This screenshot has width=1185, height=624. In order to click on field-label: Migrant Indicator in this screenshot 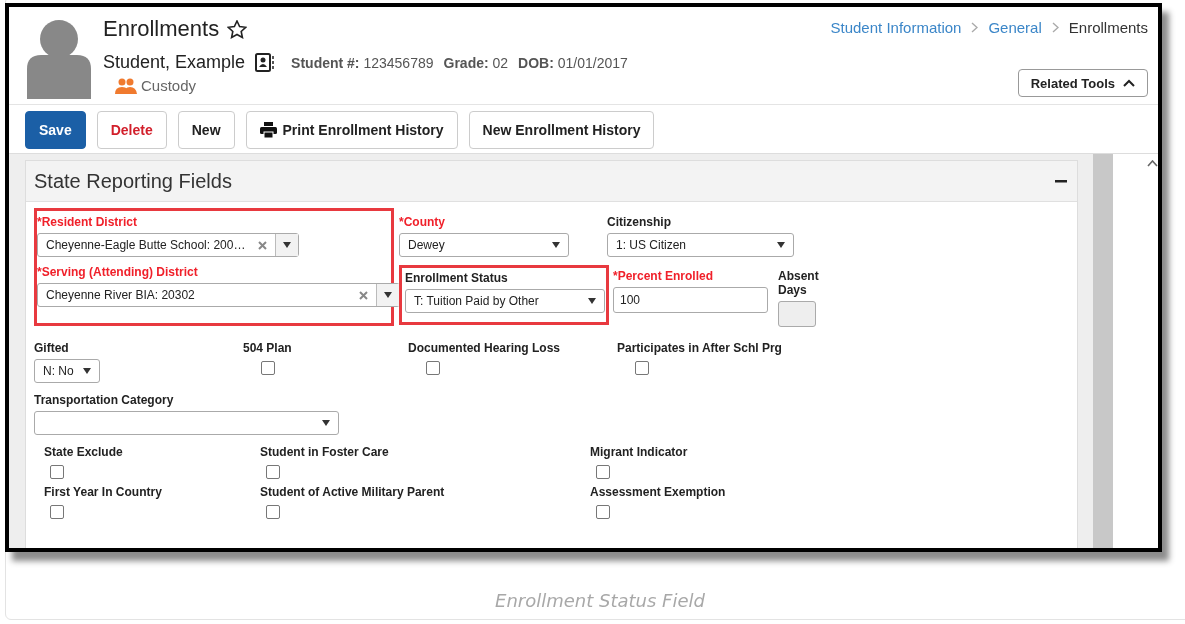, I will do `click(639, 452)`.